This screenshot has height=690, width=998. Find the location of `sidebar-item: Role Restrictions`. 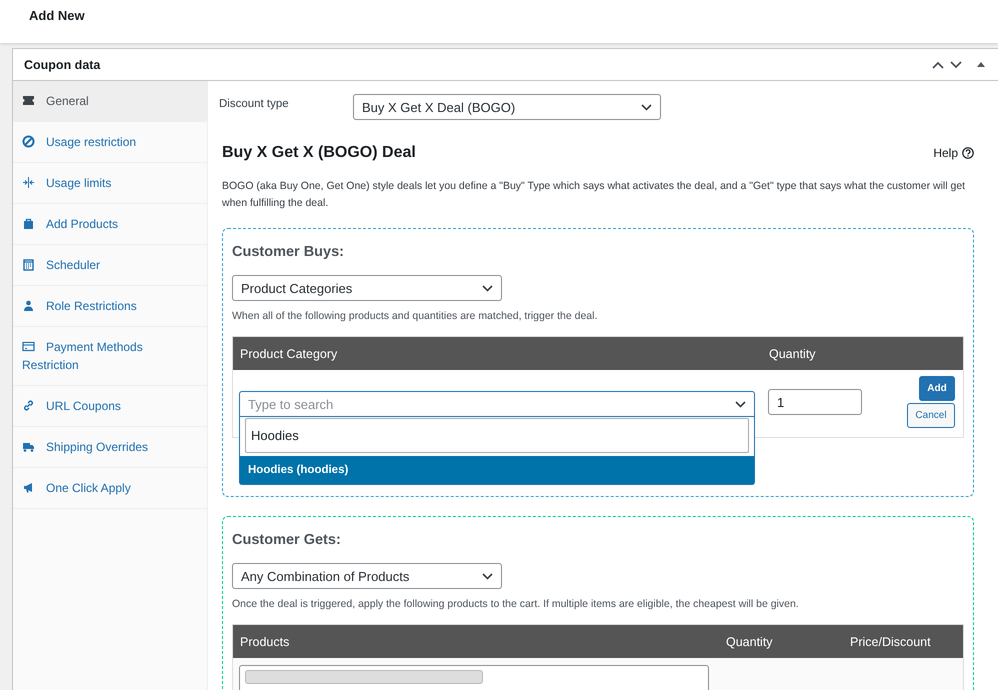

sidebar-item: Role Restrictions is located at coordinates (110, 306).